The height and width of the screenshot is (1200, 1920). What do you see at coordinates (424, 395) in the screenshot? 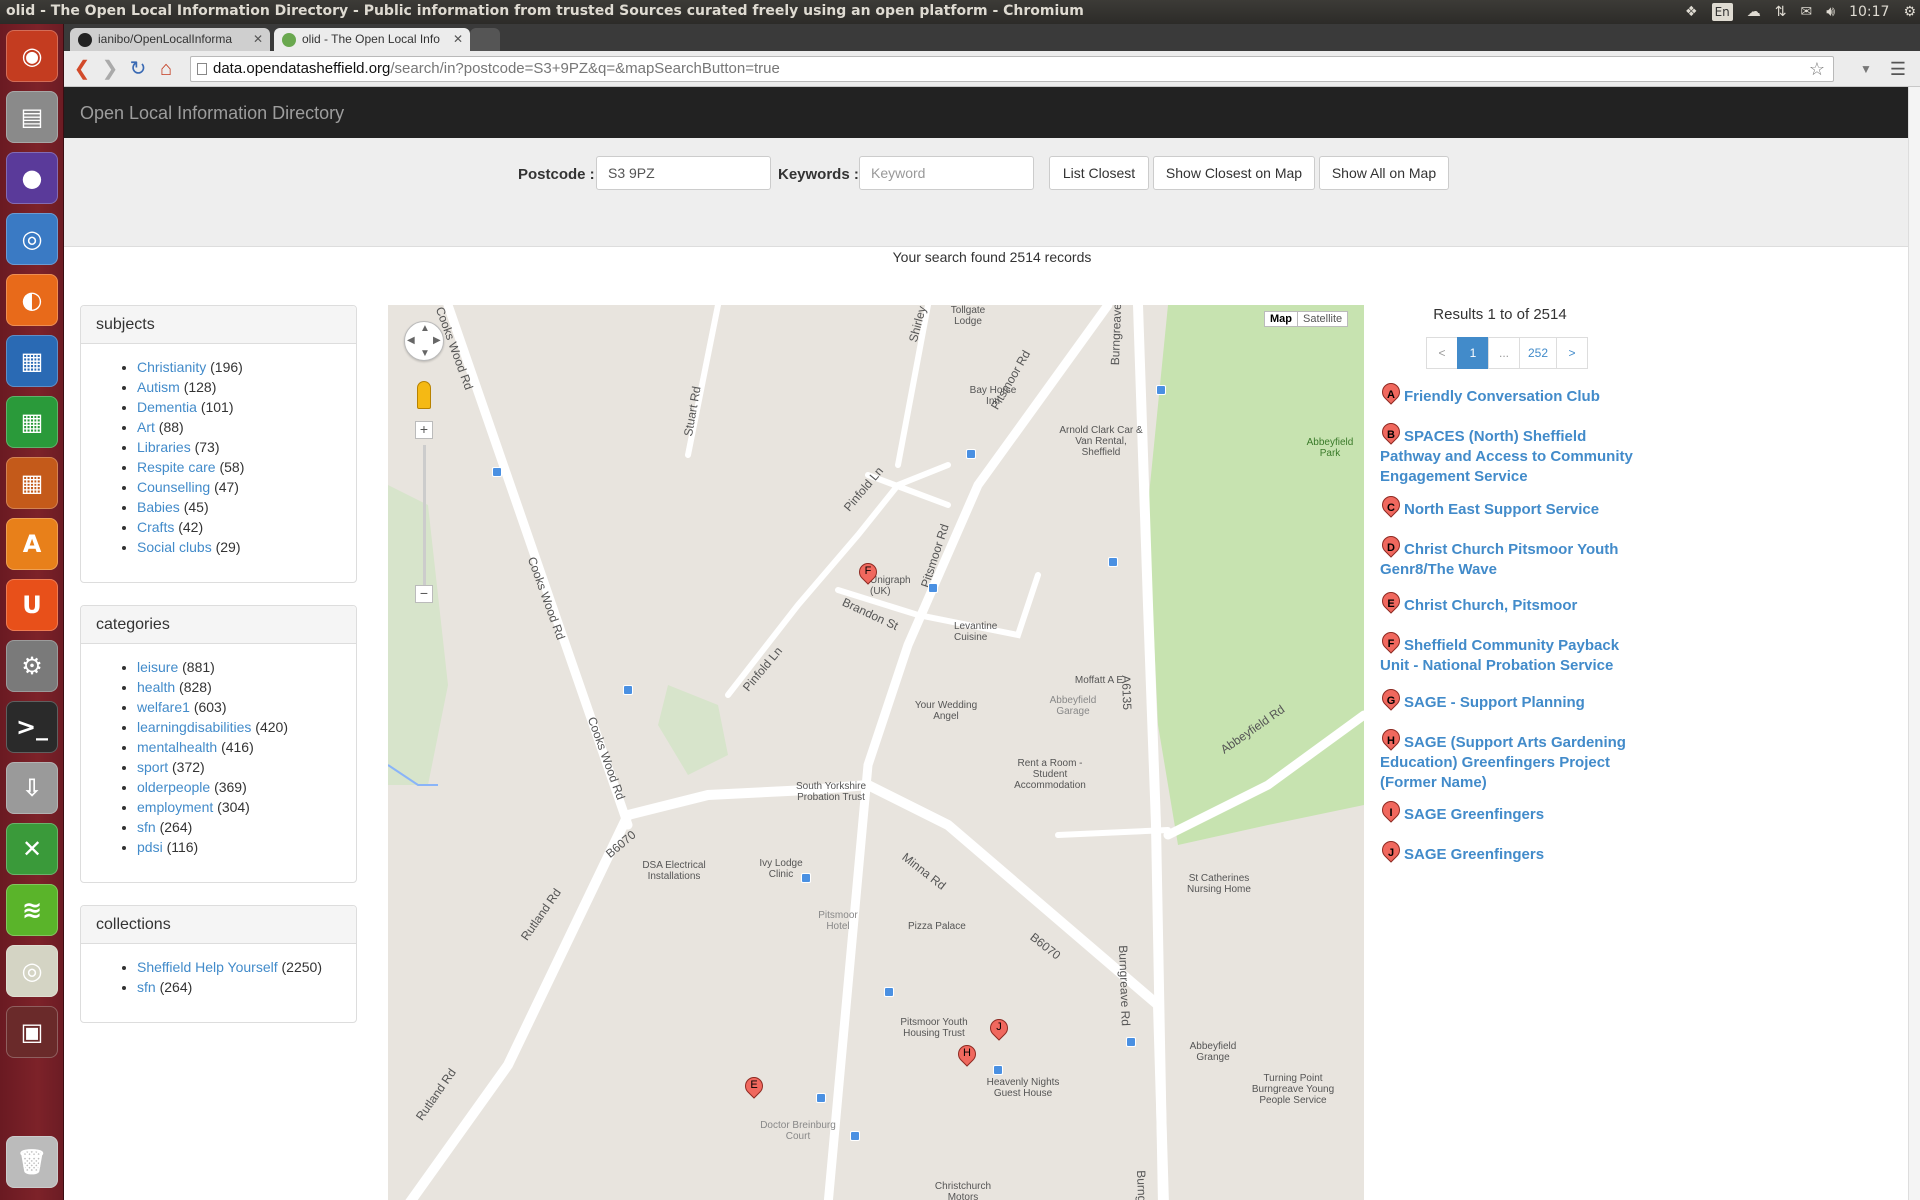
I see `pegman-icon` at bounding box center [424, 395].